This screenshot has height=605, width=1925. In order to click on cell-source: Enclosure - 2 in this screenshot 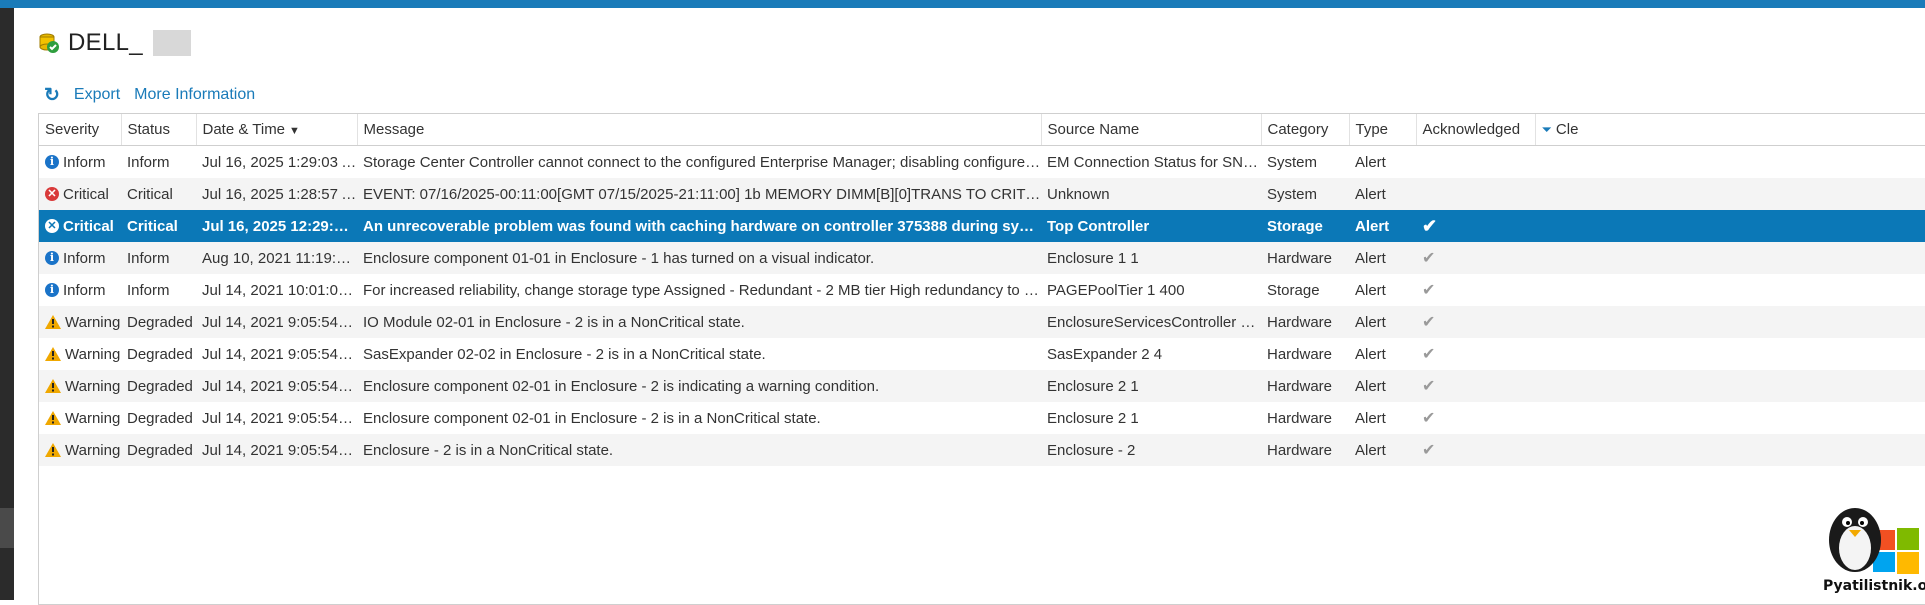, I will do `click(1151, 450)`.